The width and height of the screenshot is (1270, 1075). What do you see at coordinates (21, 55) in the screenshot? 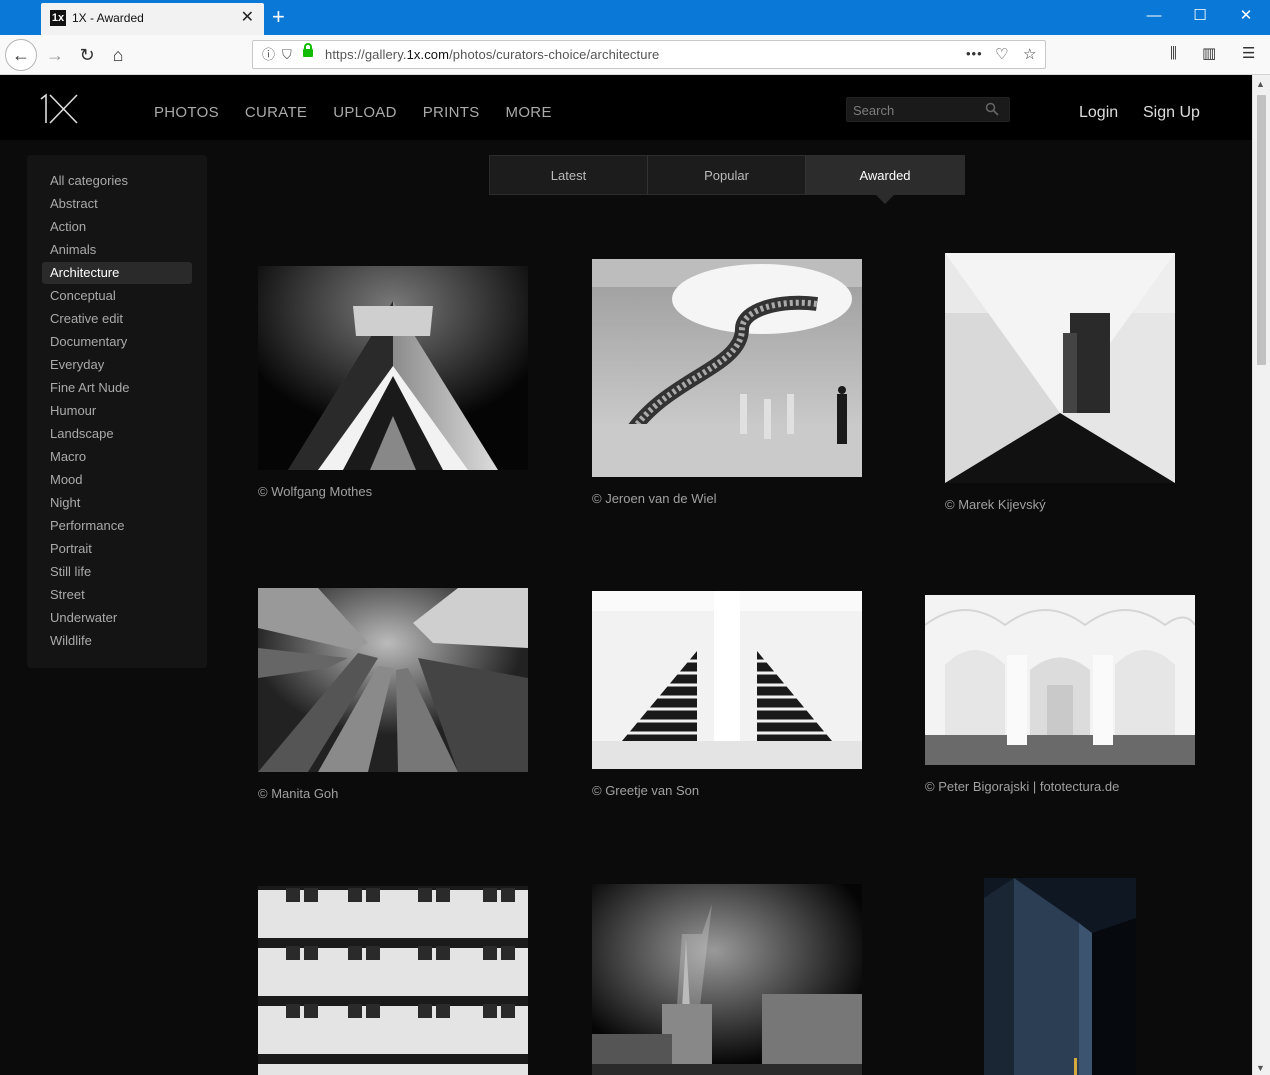
I see `back-arrow-icon: ←` at bounding box center [21, 55].